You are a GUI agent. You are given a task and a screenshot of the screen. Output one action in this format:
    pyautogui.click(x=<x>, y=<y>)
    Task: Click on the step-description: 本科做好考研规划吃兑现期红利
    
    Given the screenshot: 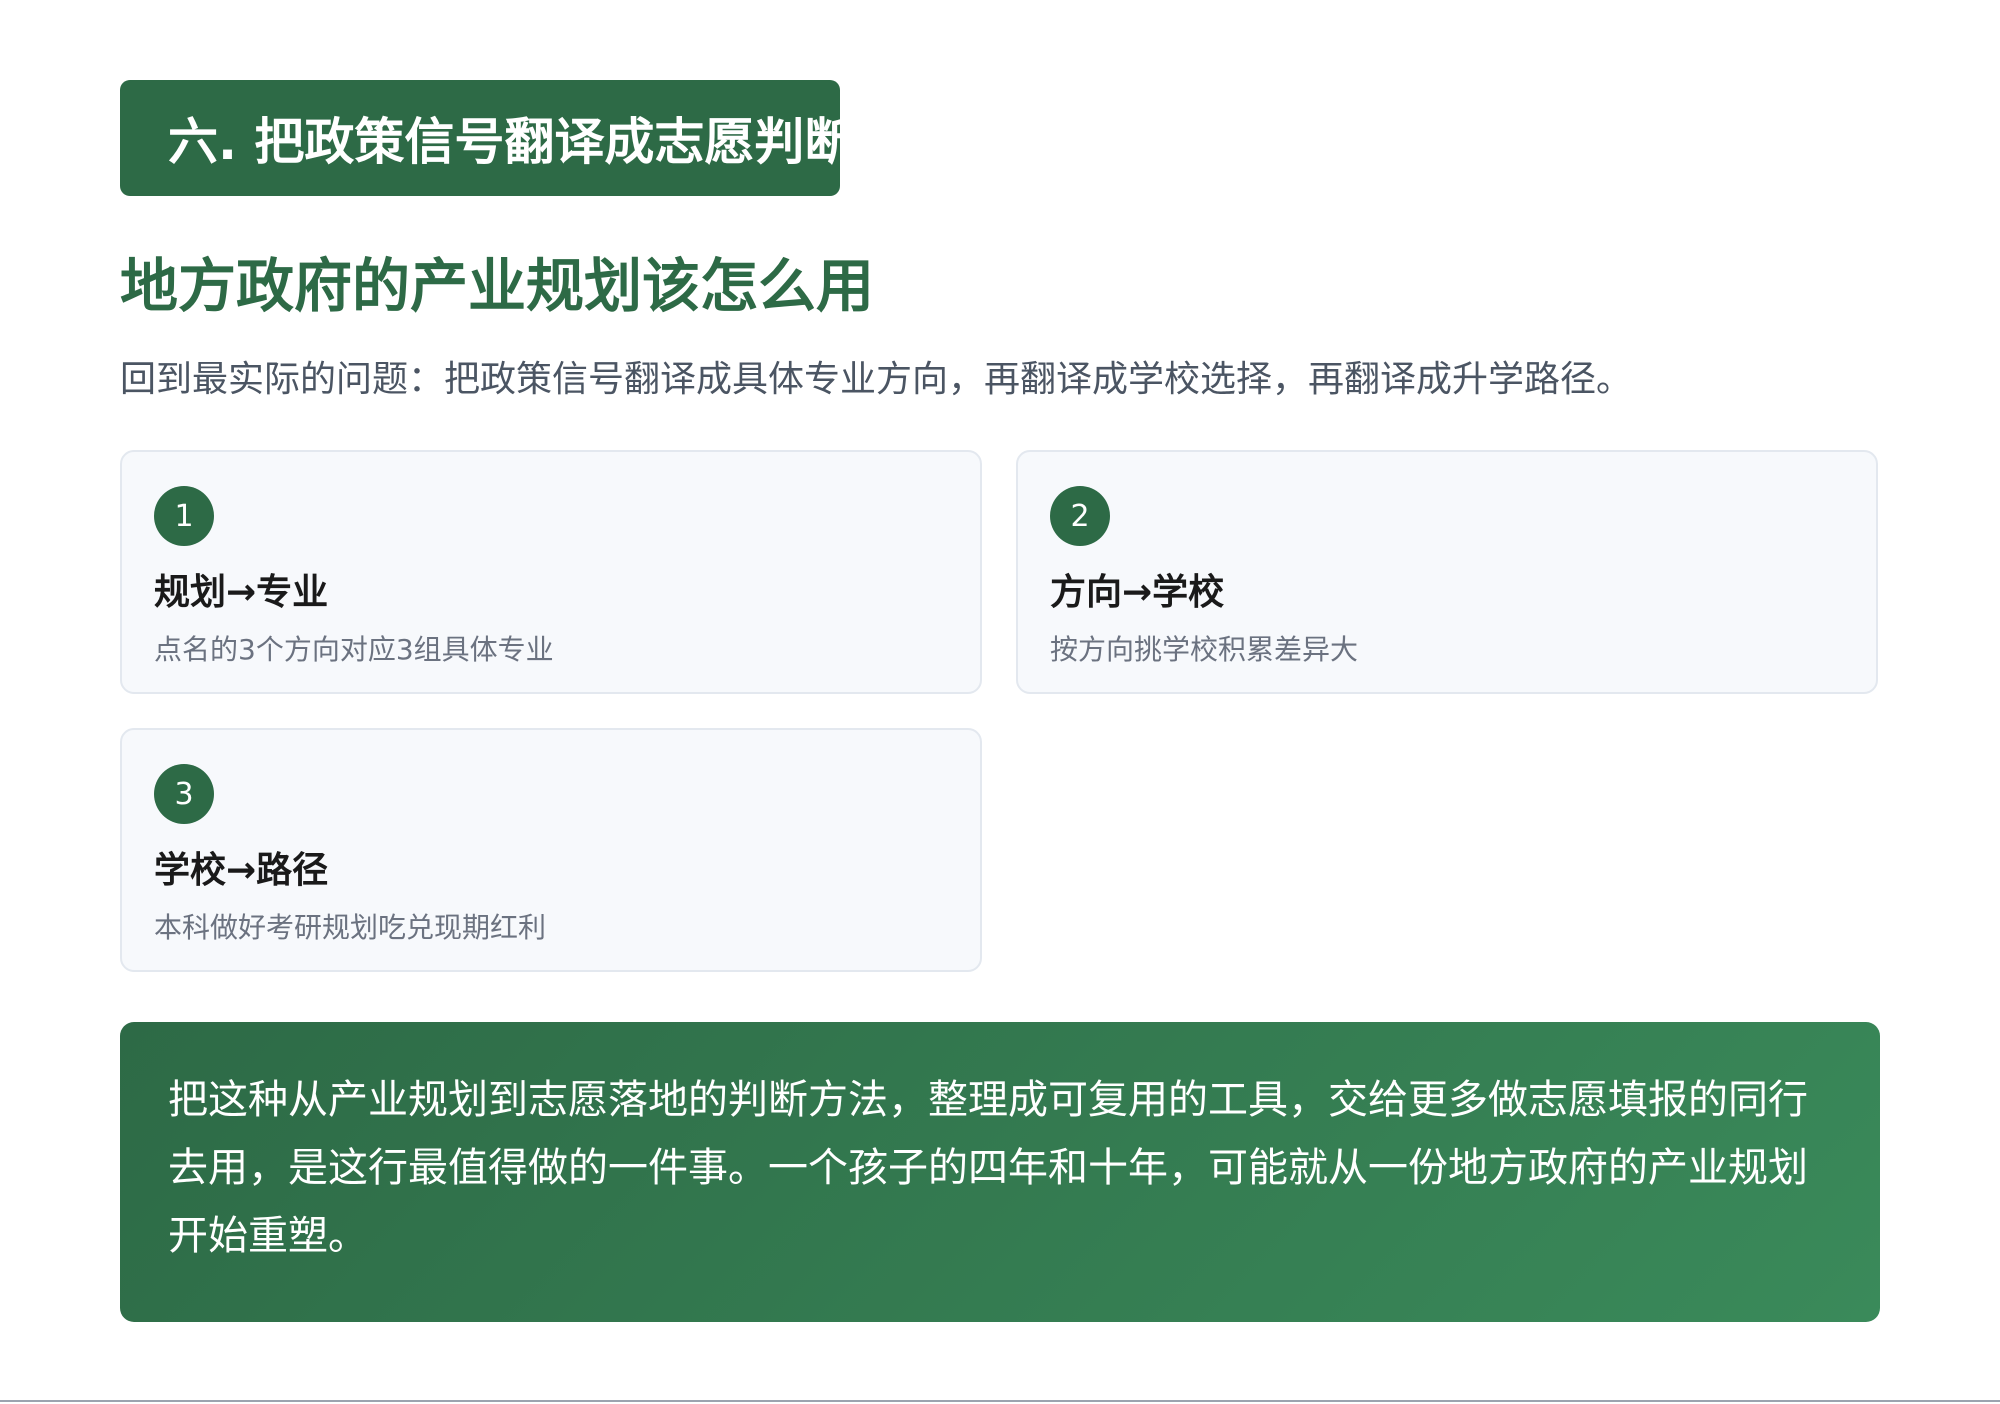 What is the action you would take?
    pyautogui.click(x=350, y=927)
    